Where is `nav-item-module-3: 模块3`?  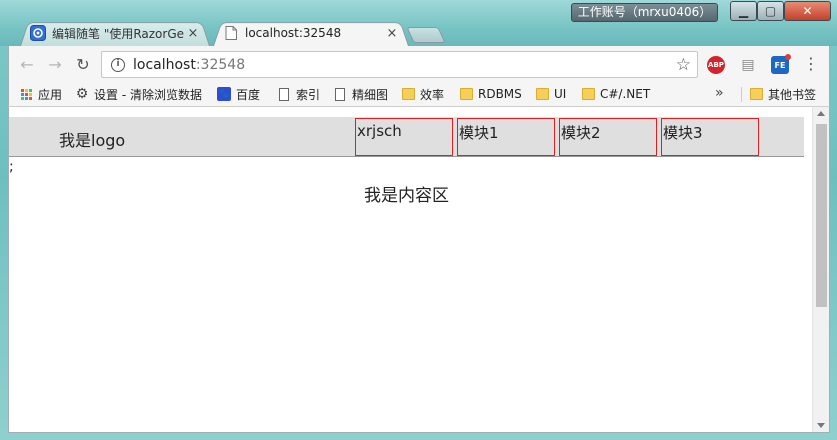 nav-item-module-3: 模块3 is located at coordinates (710, 137).